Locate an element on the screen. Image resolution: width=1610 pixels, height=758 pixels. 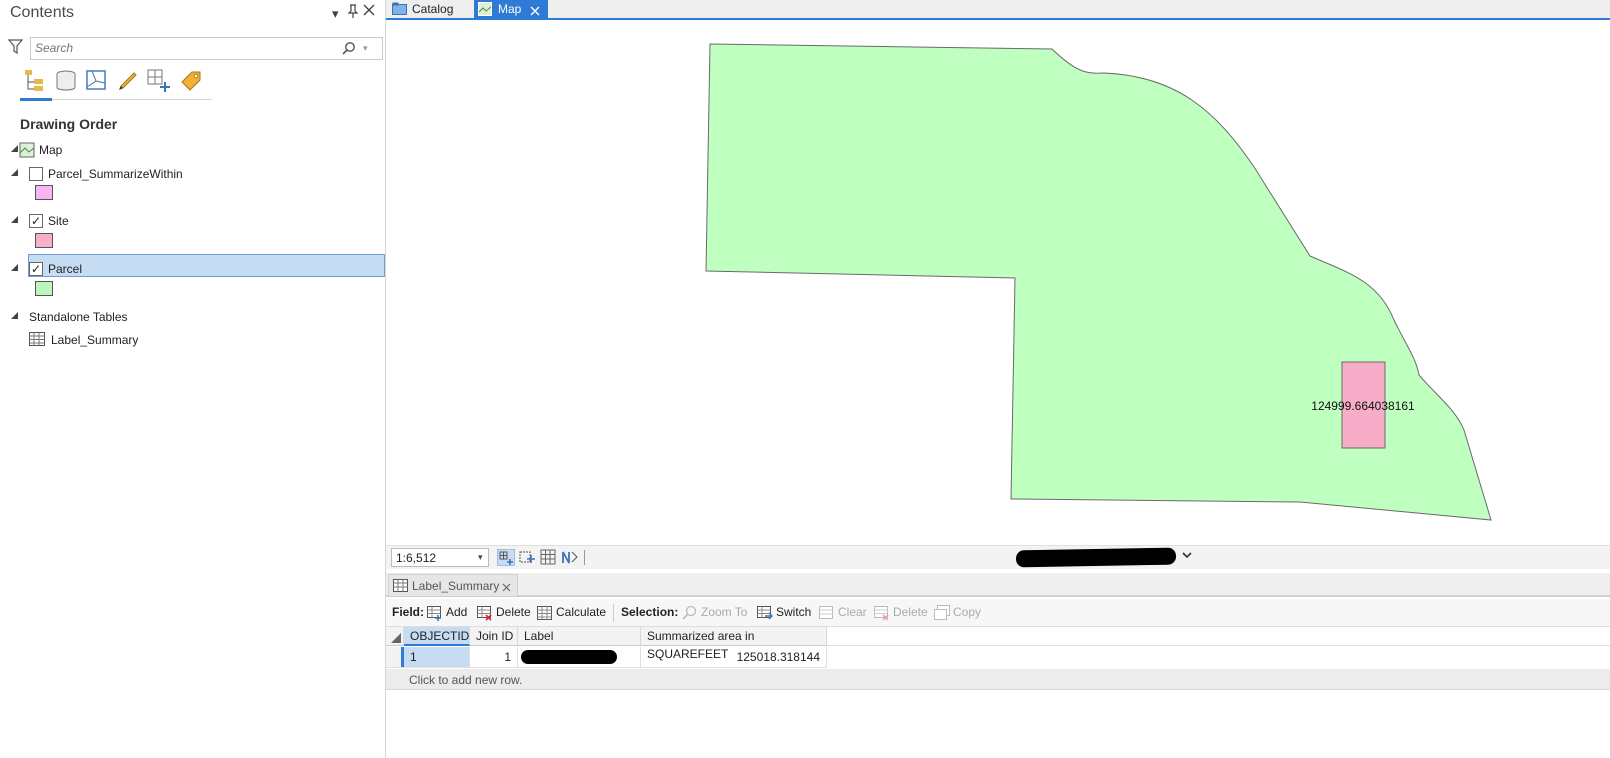
row-selector is located at coordinates (395, 657).